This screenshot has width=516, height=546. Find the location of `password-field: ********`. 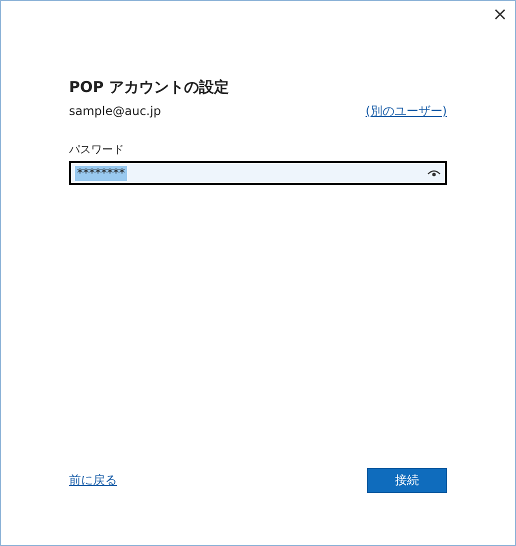

password-field: ******** is located at coordinates (258, 173).